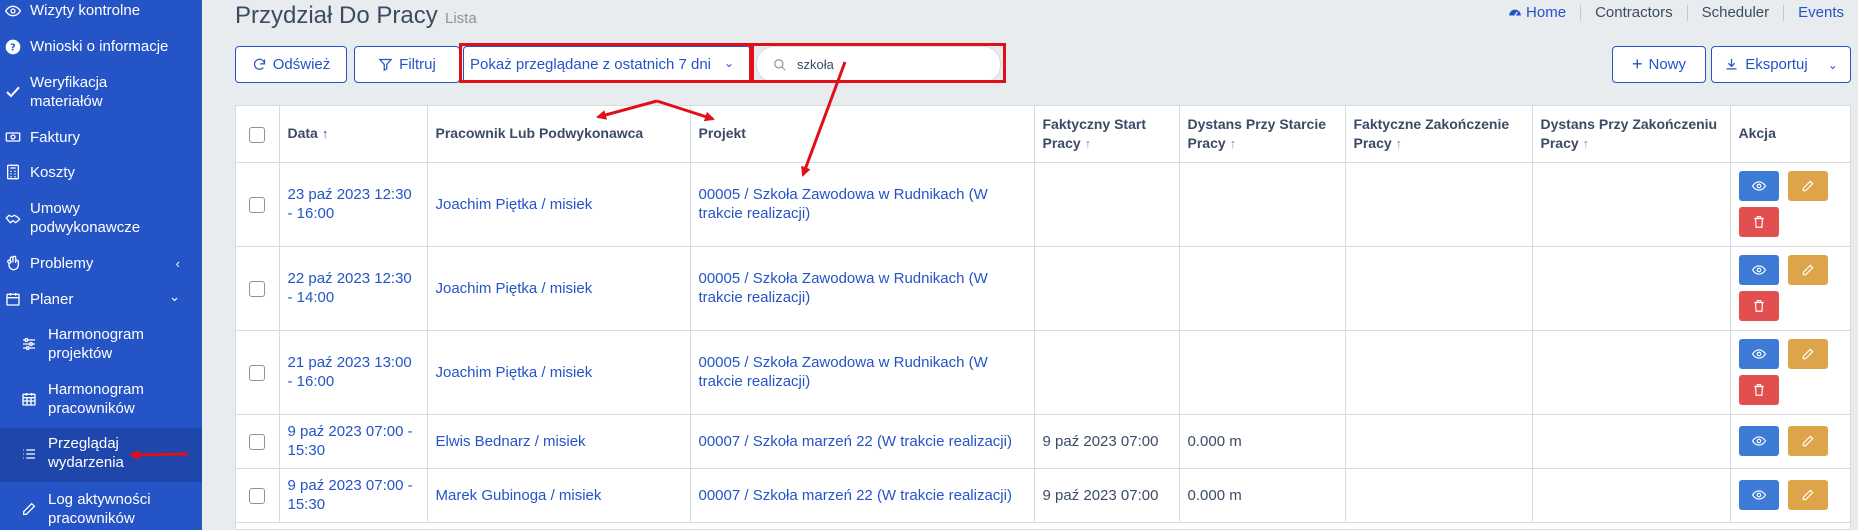 Image resolution: width=1858 pixels, height=530 pixels. I want to click on column-header-label: Dystans Przy Zakończeniu Pracy, so click(1629, 133).